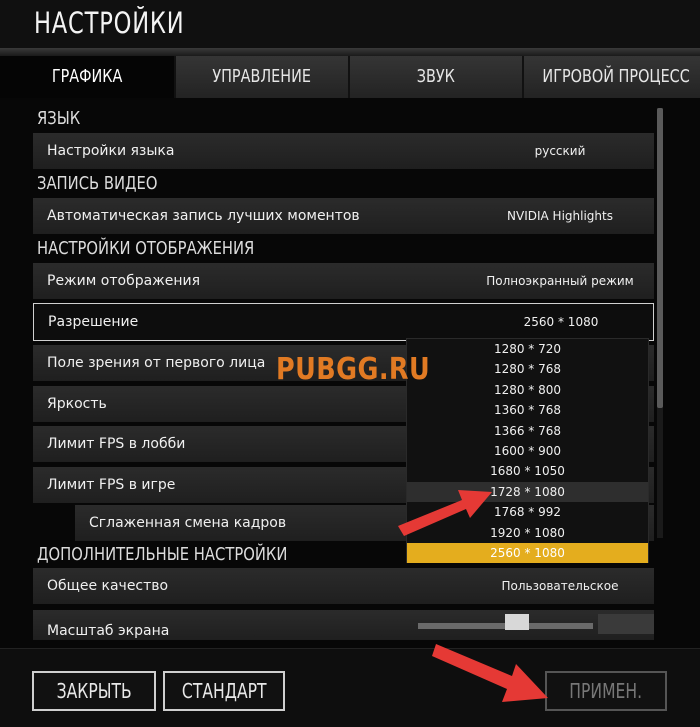  What do you see at coordinates (109, 23) in the screenshot?
I see `page-title: НАСТРОЙКИ` at bounding box center [109, 23].